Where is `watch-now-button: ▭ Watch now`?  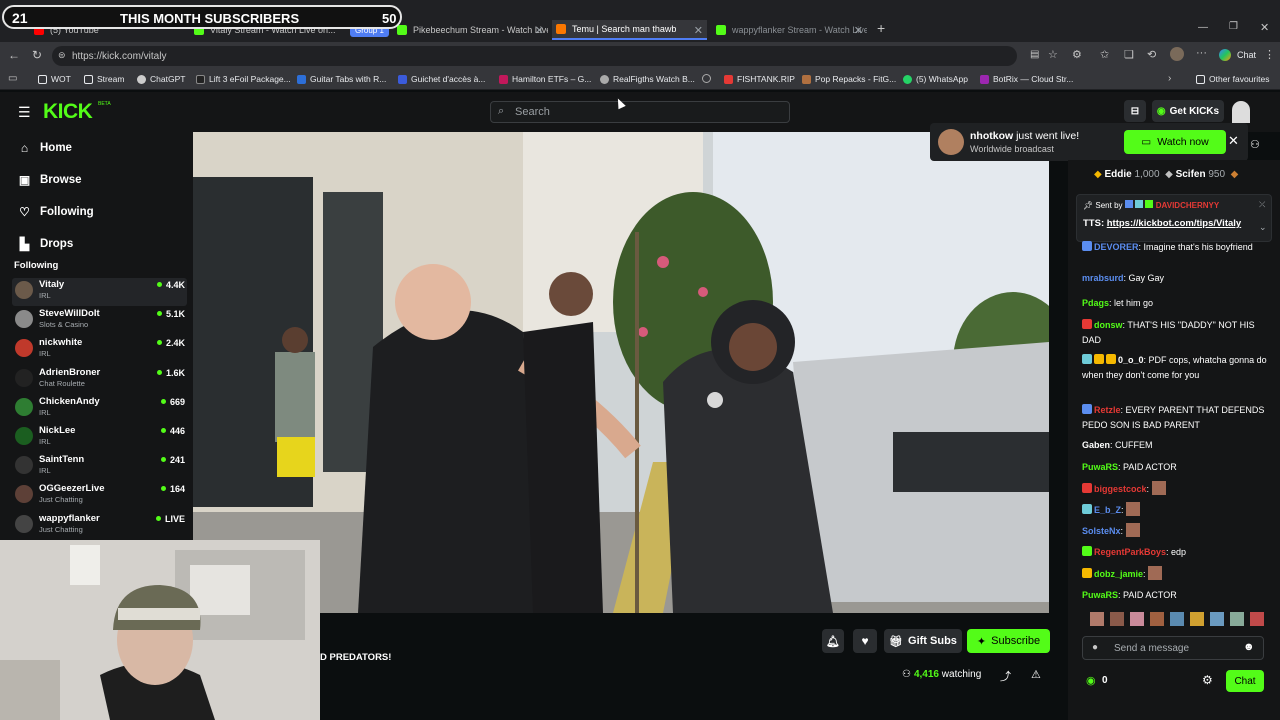 watch-now-button: ▭ Watch now is located at coordinates (1175, 142).